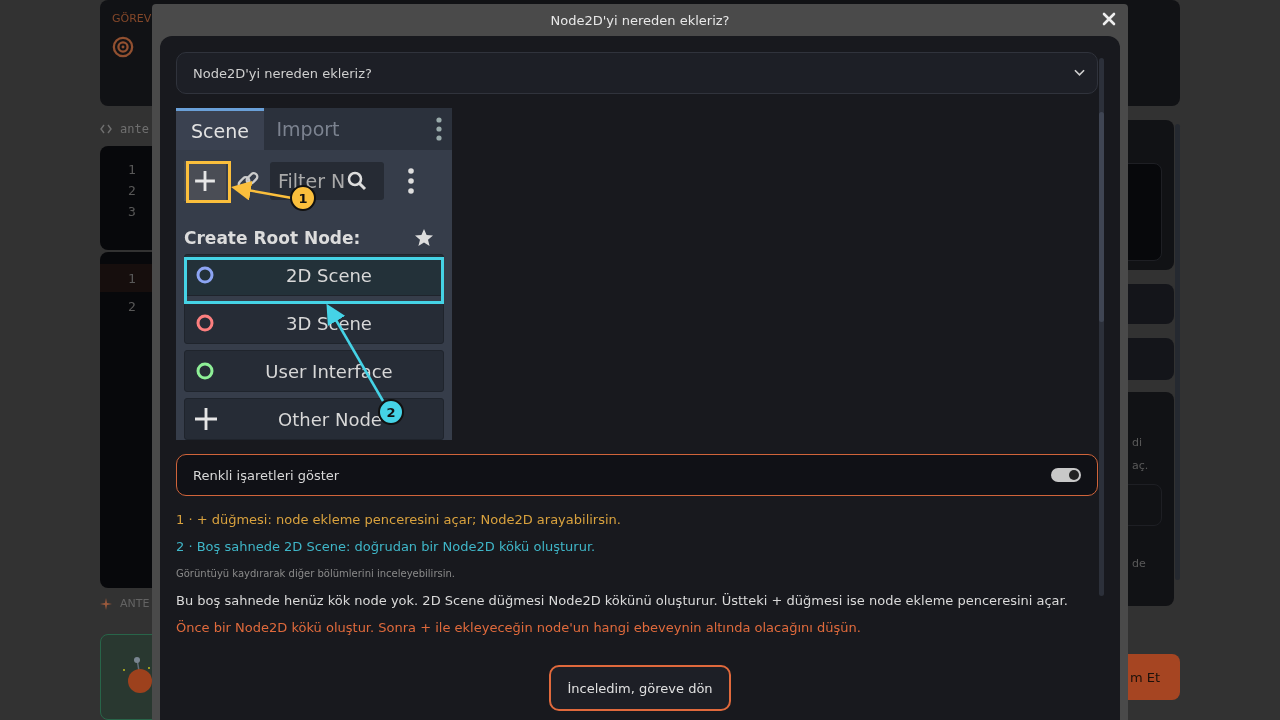  What do you see at coordinates (314, 275) in the screenshot?
I see `node-type-button: 2D Scene` at bounding box center [314, 275].